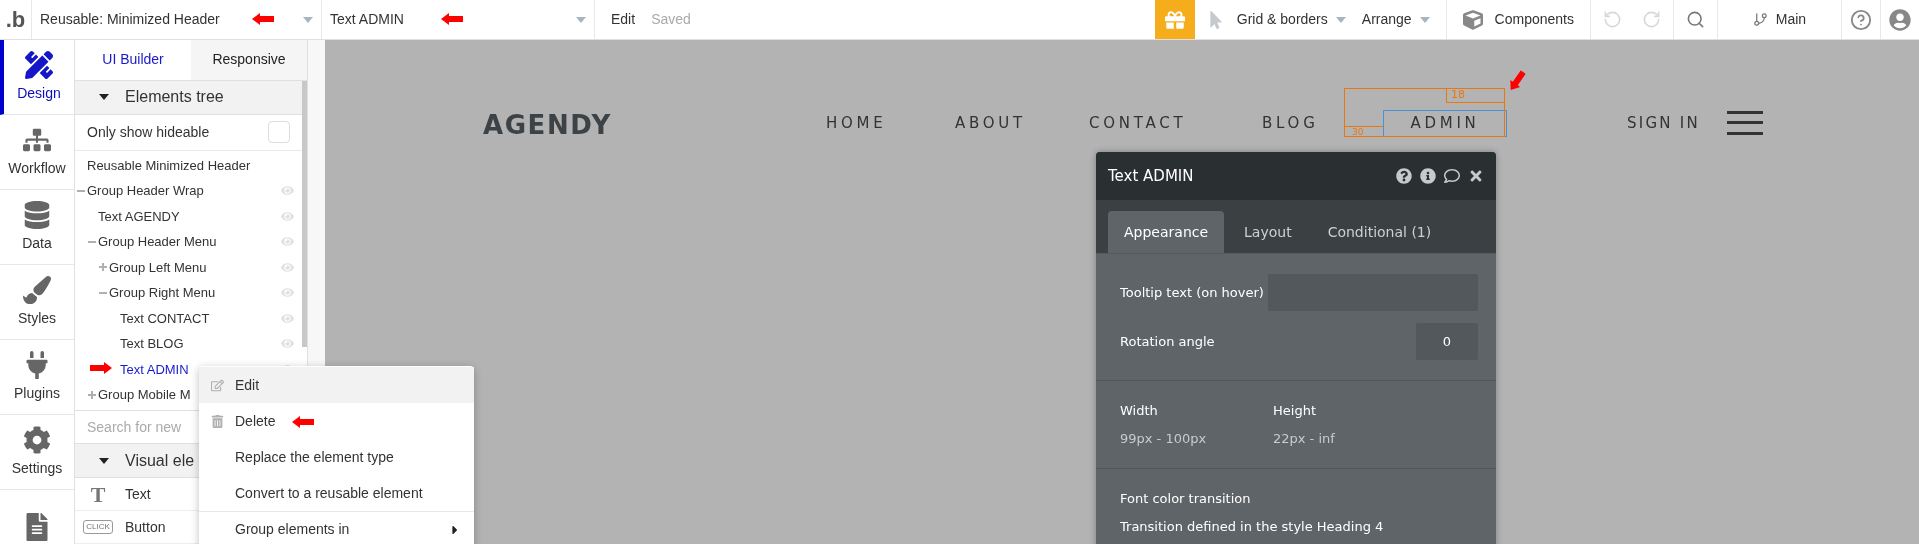 The image size is (1919, 544). I want to click on tree-item: Text CONTACT, so click(165, 318).